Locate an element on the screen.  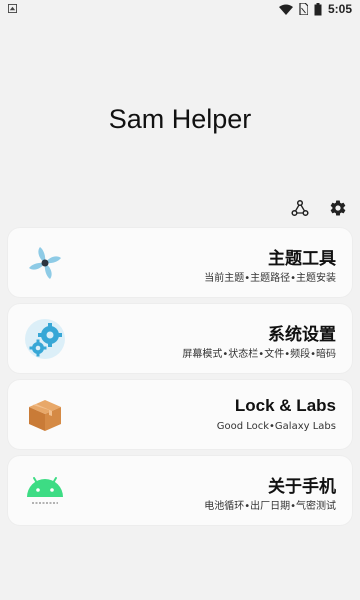
card-lock-labs: Lock & Labs Good Lock•Galaxy Labs is located at coordinates (180, 414).